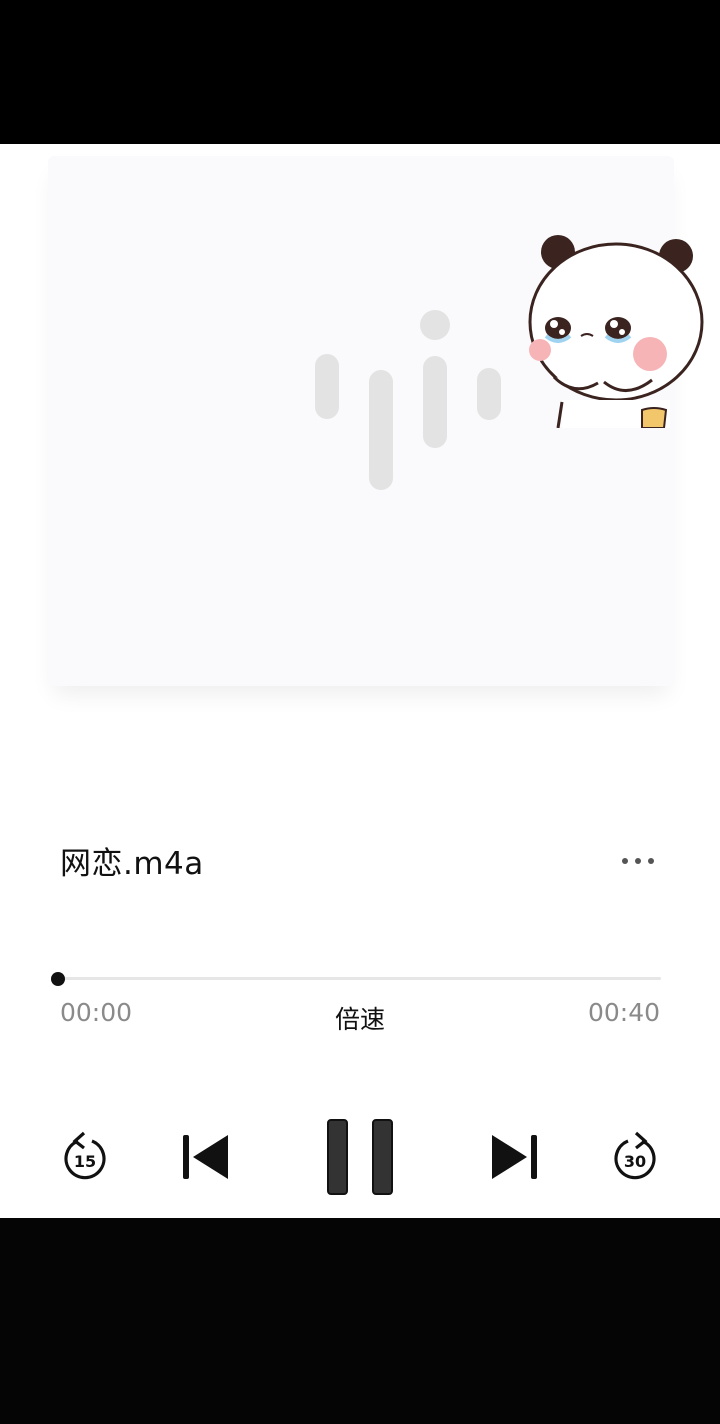 Image resolution: width=720 pixels, height=1424 pixels. Describe the element at coordinates (360, 1018) in the screenshot. I see `speed-button: 倍速` at that location.